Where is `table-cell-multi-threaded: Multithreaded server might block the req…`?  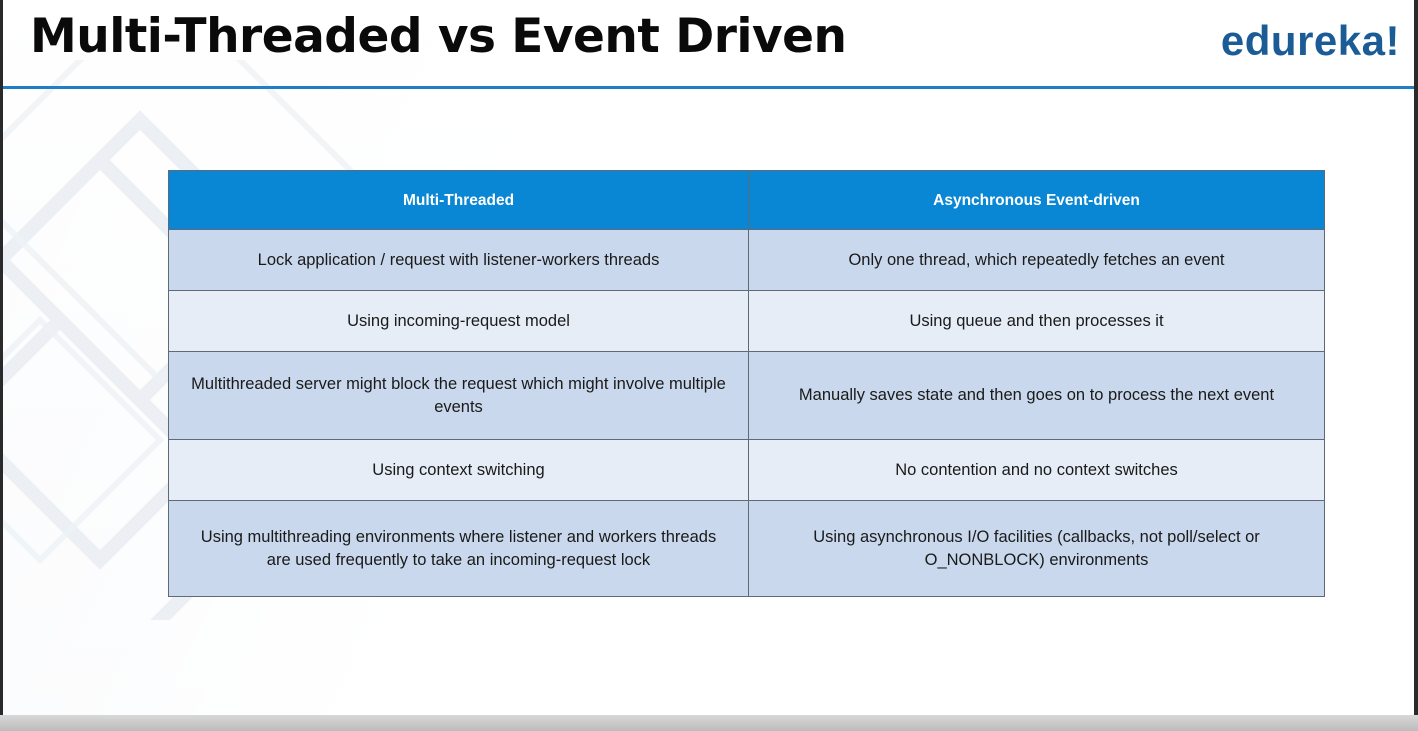
table-cell-multi-threaded: Multithreaded server might block the req… is located at coordinates (458, 395).